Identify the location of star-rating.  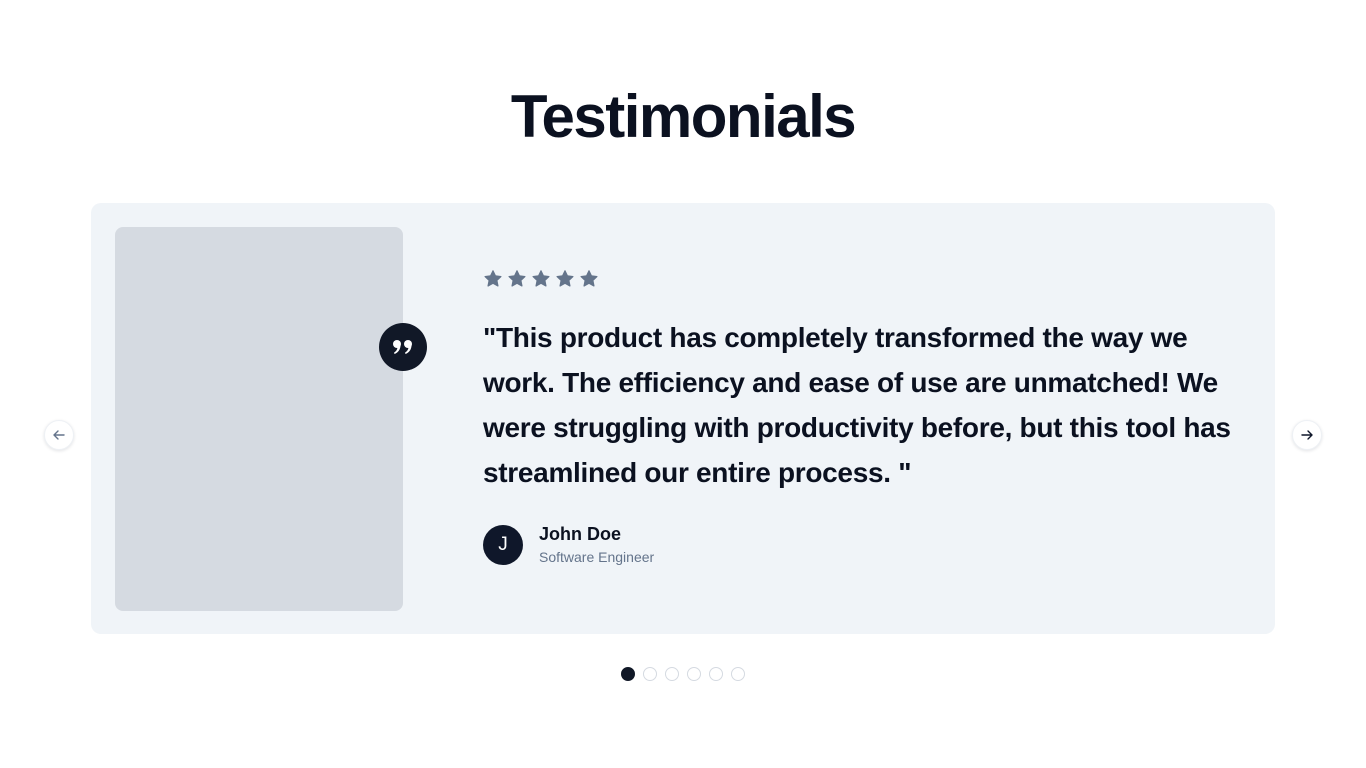
(541, 279).